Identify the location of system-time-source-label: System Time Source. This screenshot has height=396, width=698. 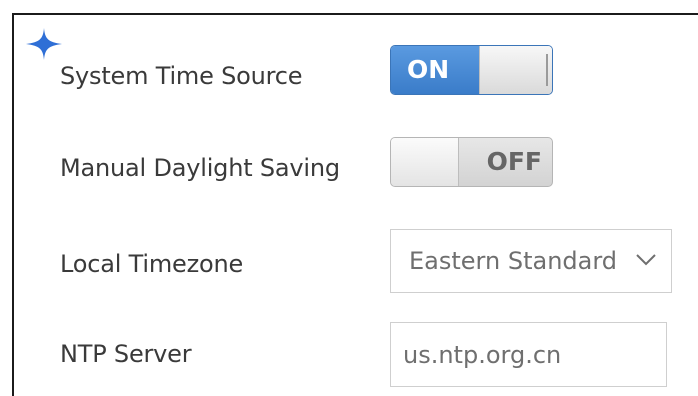
(181, 76).